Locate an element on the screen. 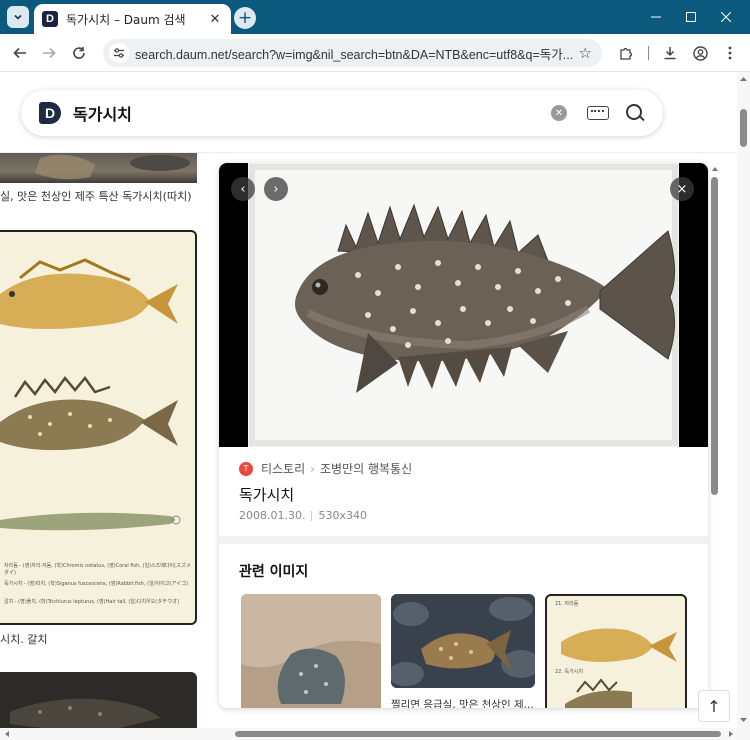 The height and width of the screenshot is (740, 750). kebab-icon is located at coordinates (730, 53).